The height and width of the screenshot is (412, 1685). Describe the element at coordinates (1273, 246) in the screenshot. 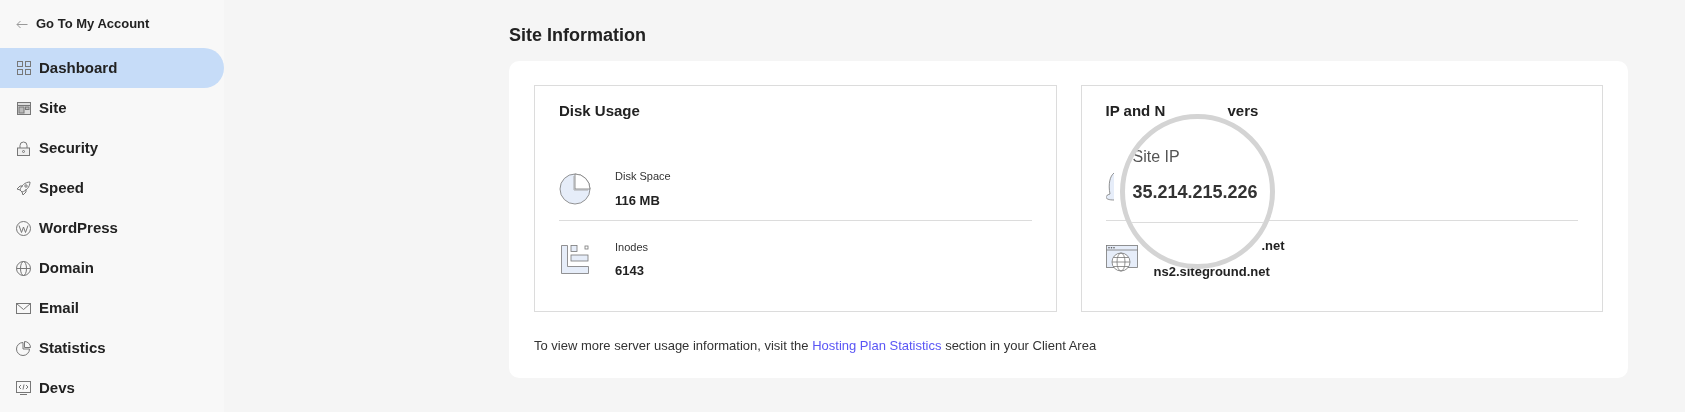

I see `name-server: .net` at that location.